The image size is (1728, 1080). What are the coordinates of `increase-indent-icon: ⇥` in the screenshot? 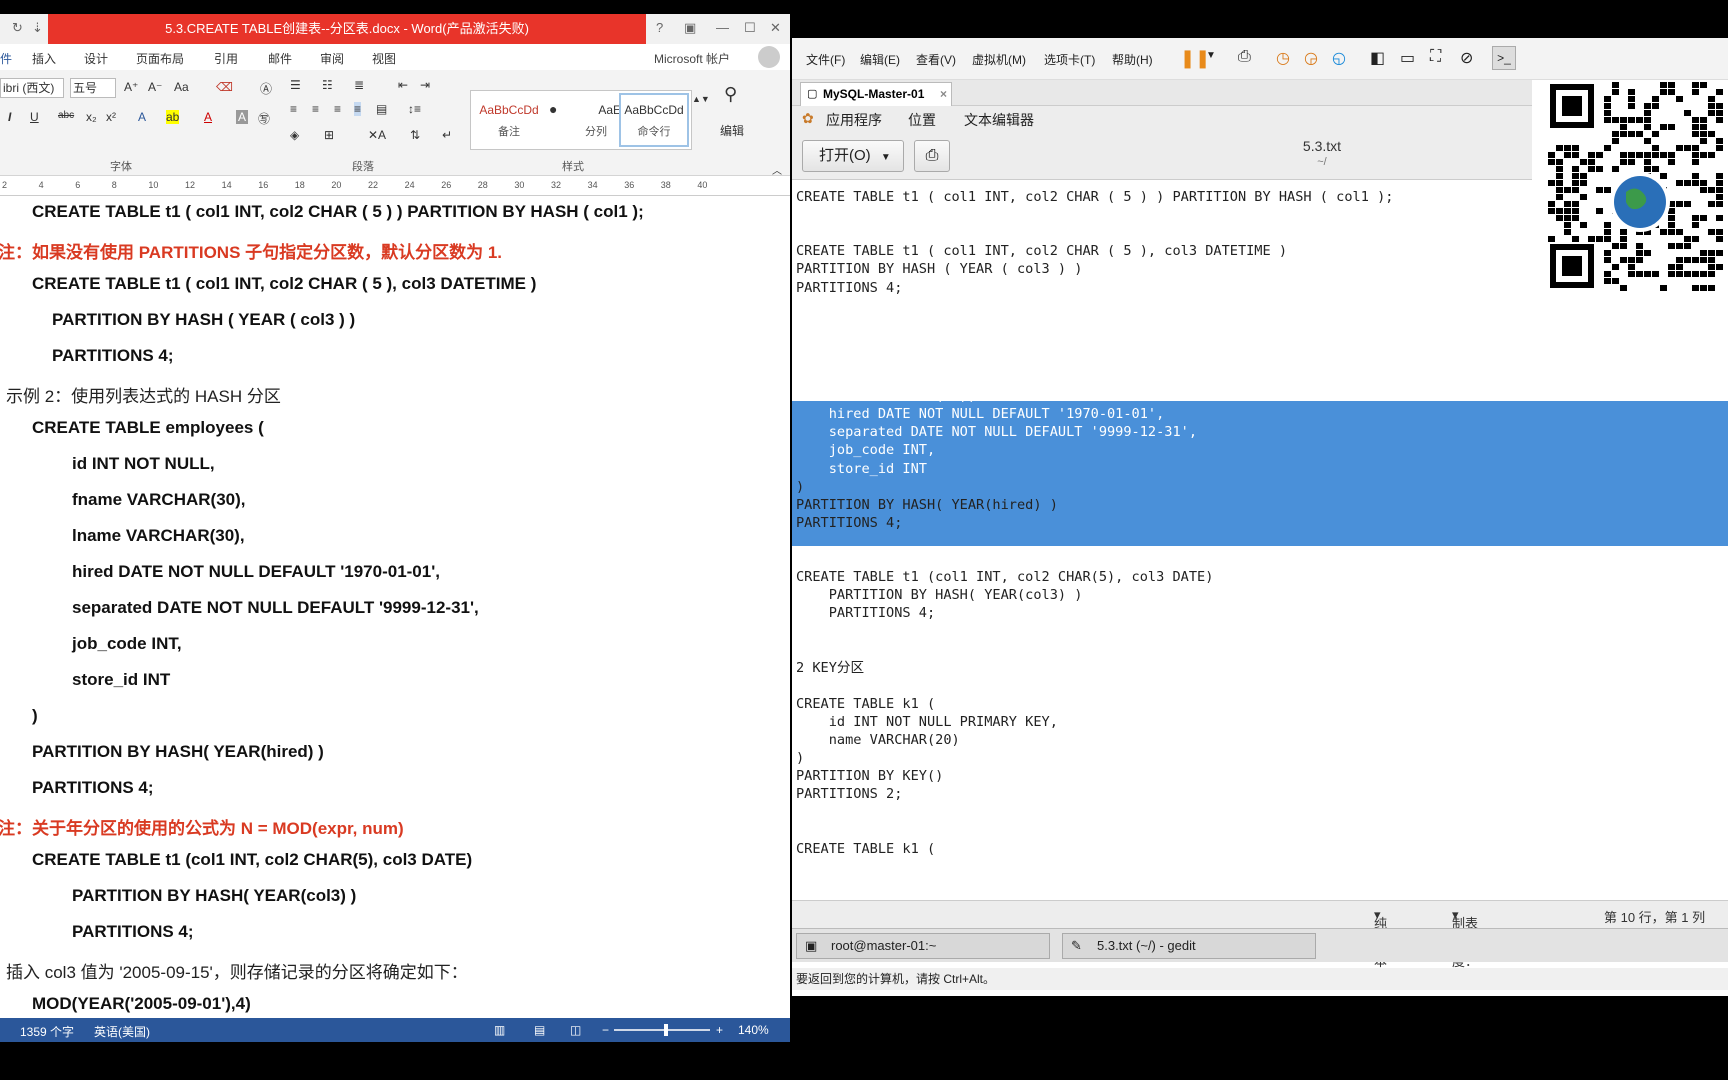 It's located at (425, 85).